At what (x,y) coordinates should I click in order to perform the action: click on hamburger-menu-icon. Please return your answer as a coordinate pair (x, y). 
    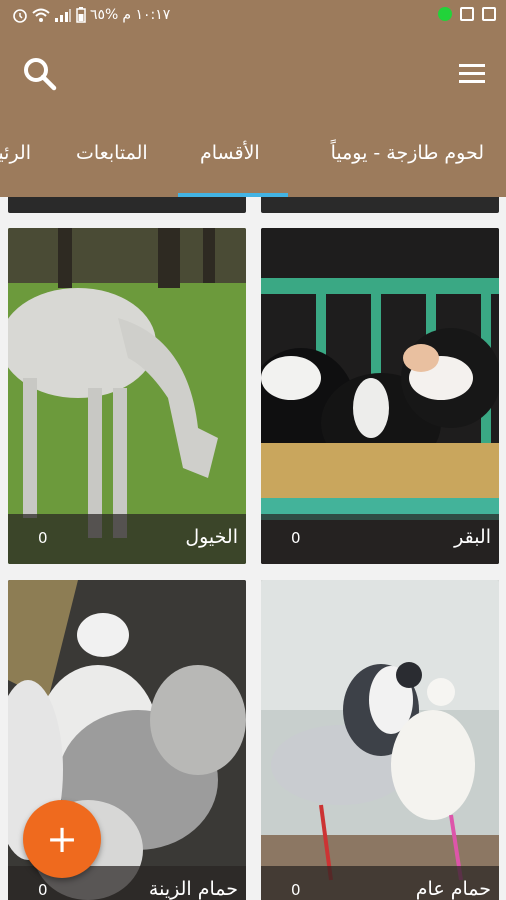
    Looking at the image, I should click on (472, 74).